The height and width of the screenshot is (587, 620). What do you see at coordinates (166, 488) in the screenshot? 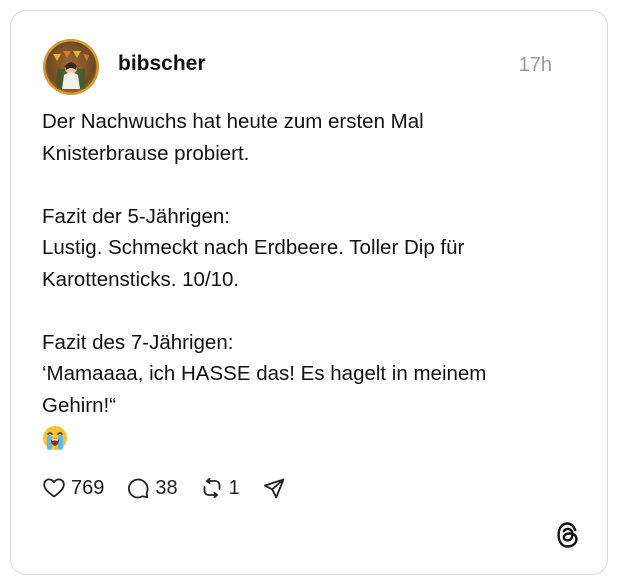
I see `reply-count: 38` at bounding box center [166, 488].